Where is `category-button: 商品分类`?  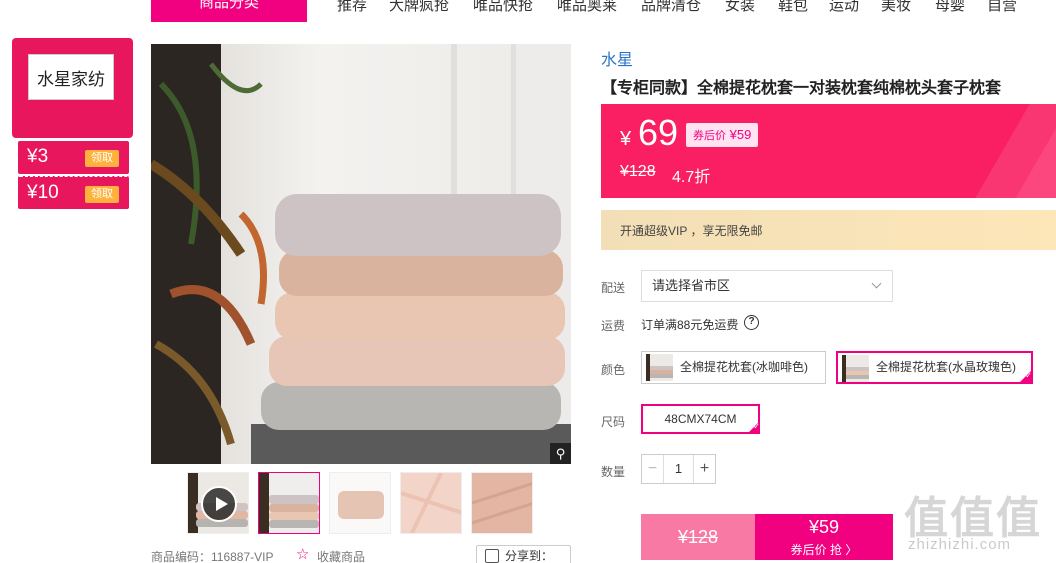
category-button: 商品分类 is located at coordinates (229, 11).